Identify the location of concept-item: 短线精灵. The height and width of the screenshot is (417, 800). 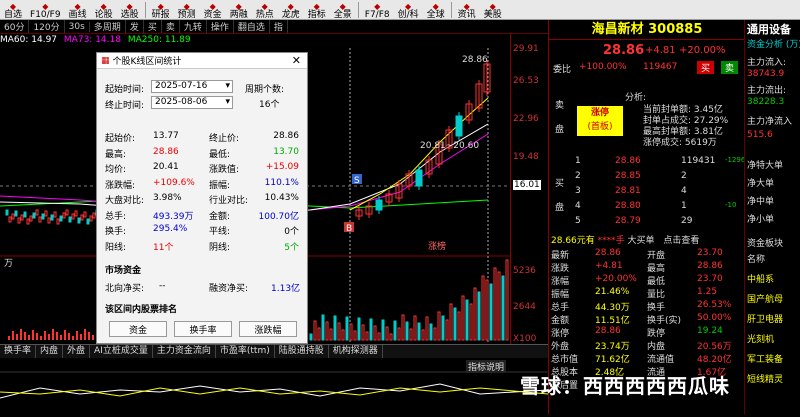
(765, 378).